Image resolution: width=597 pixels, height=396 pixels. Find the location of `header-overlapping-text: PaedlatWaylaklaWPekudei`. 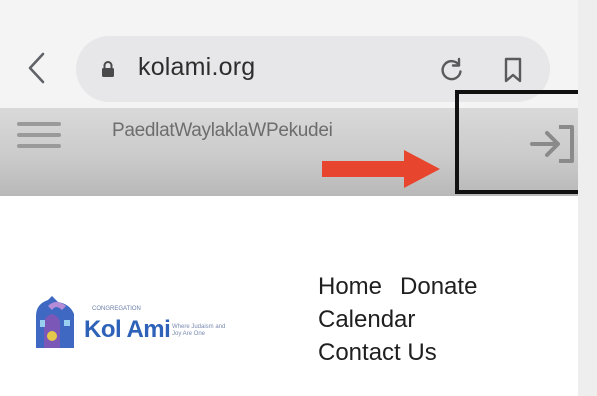

header-overlapping-text: PaedlatWaylaklaWPekudei is located at coordinates (222, 130).